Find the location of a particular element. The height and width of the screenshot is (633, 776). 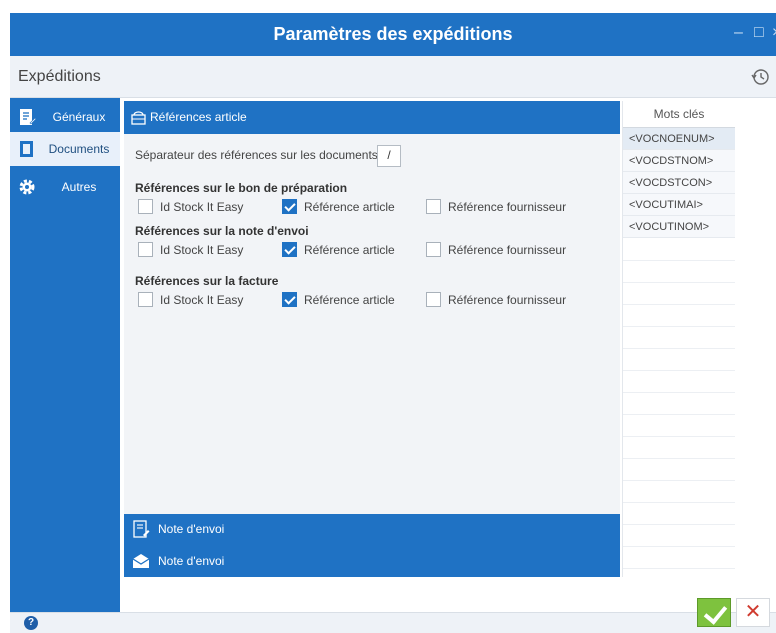

title-bar: Paramètres des expéditions – □ × is located at coordinates (393, 34).